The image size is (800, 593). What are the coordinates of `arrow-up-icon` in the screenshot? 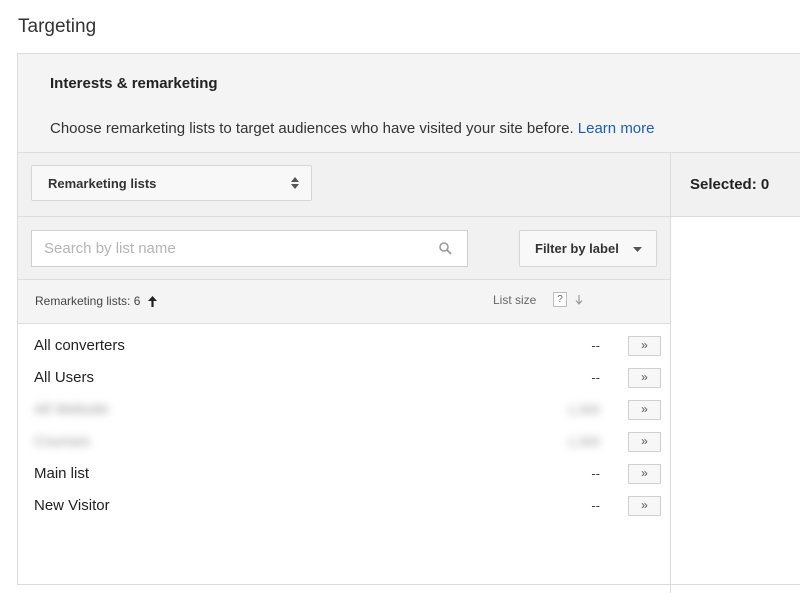 It's located at (152, 301).